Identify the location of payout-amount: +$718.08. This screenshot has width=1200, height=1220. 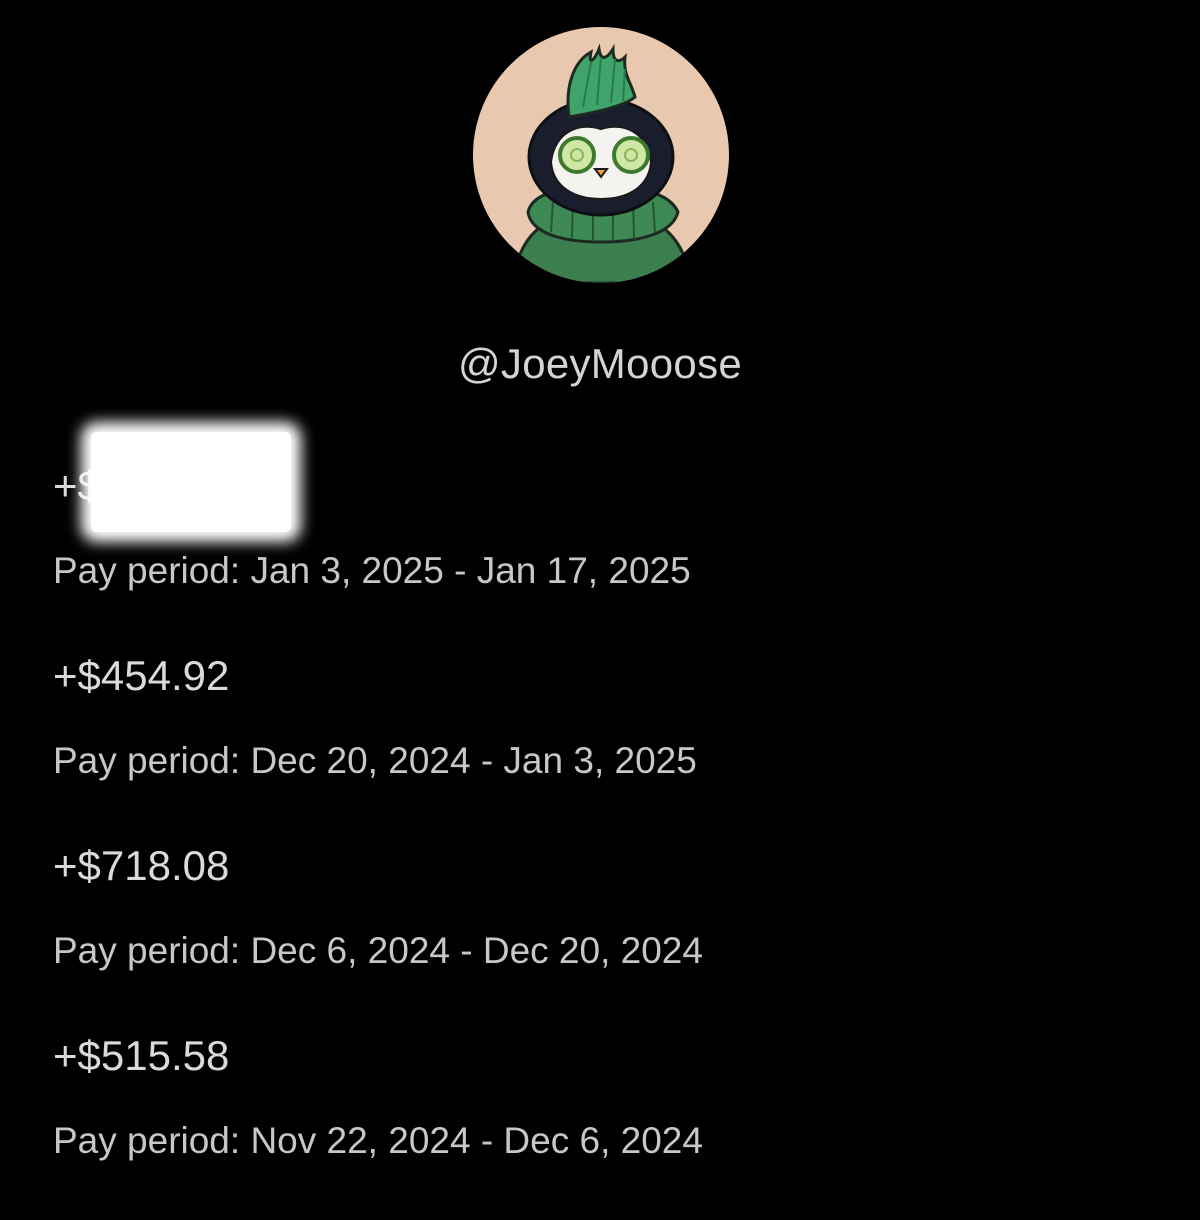
(141, 865).